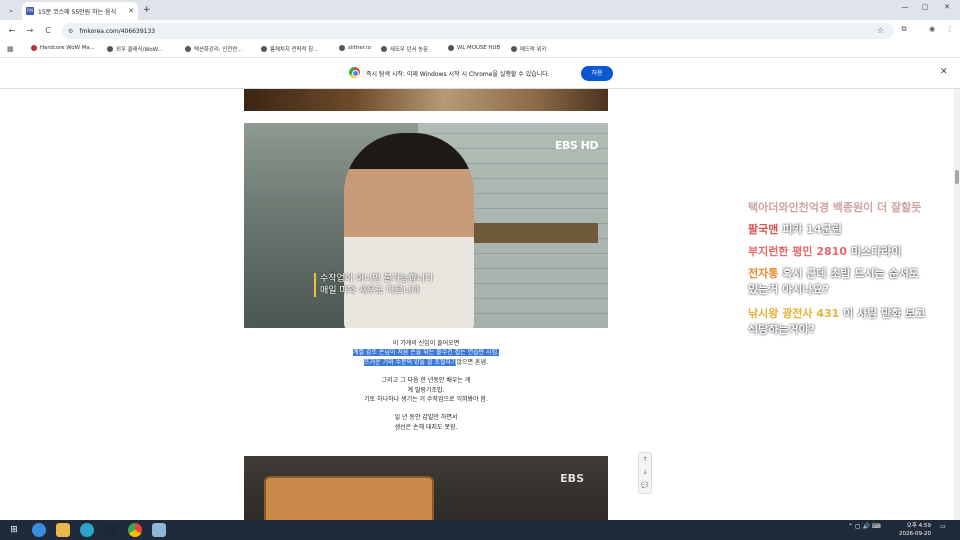  What do you see at coordinates (355, 48) in the screenshot?
I see `bookmark-item: slither.io` at bounding box center [355, 48].